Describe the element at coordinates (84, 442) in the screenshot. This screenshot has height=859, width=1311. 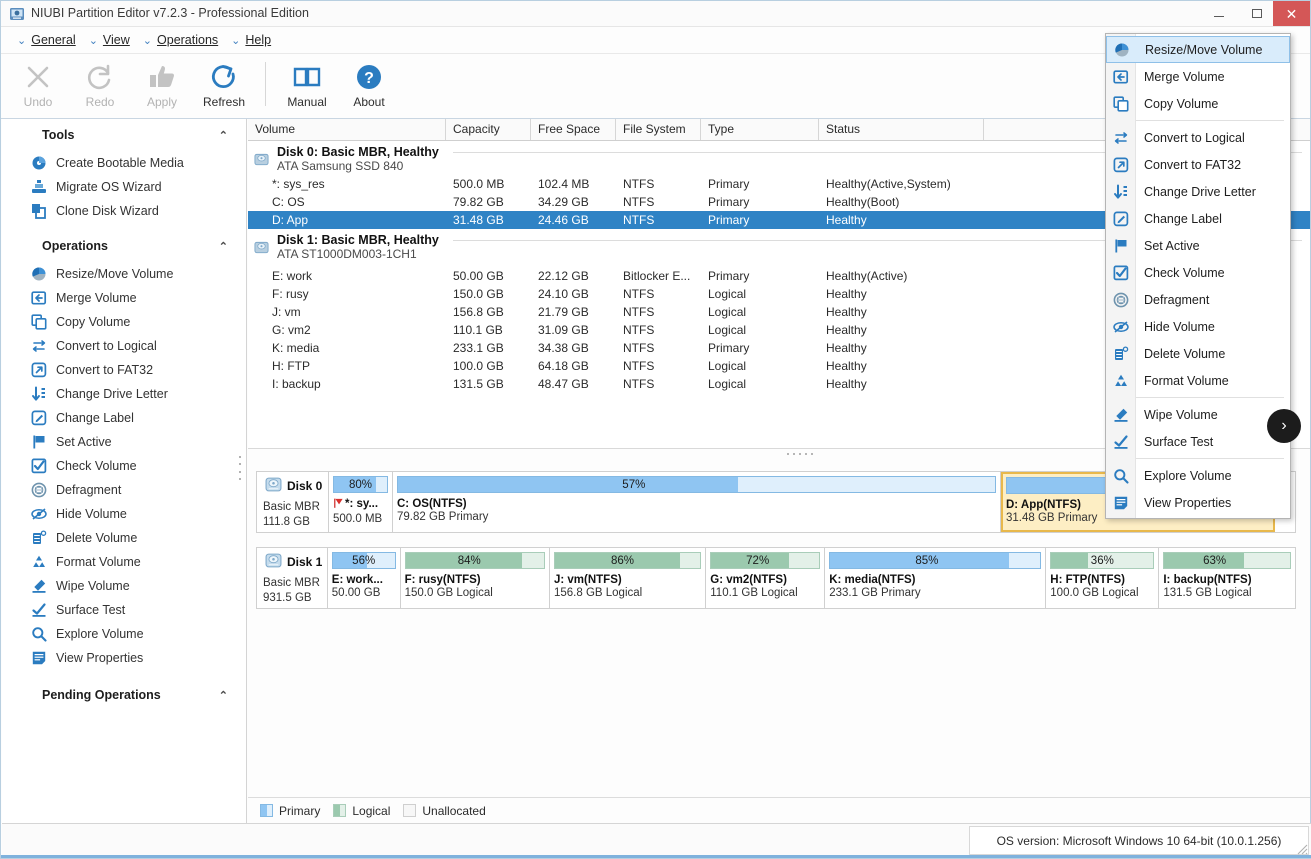
I see `sidebar-item-label: Set Active` at that location.